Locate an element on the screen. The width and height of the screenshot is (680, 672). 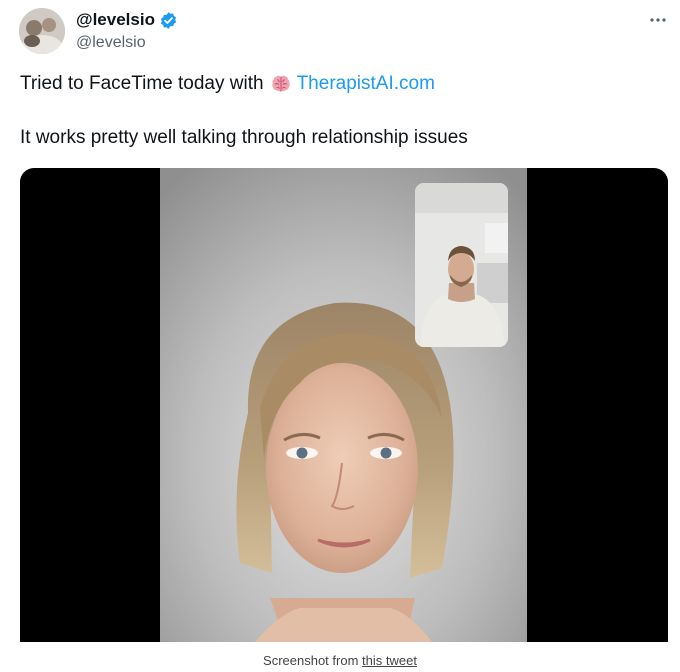
avatar is located at coordinates (42, 31).